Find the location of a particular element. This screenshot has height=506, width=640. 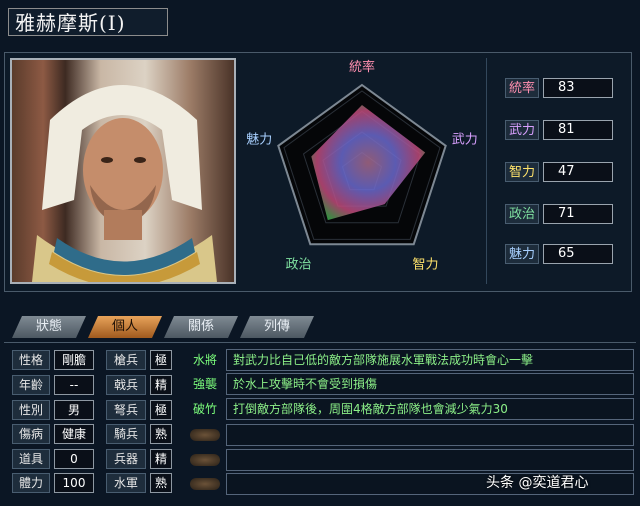

skill-desc-shuijiang: 對武力比自己低的敵方部隊施展水軍戰法成功時會心一擊 is located at coordinates (430, 360).